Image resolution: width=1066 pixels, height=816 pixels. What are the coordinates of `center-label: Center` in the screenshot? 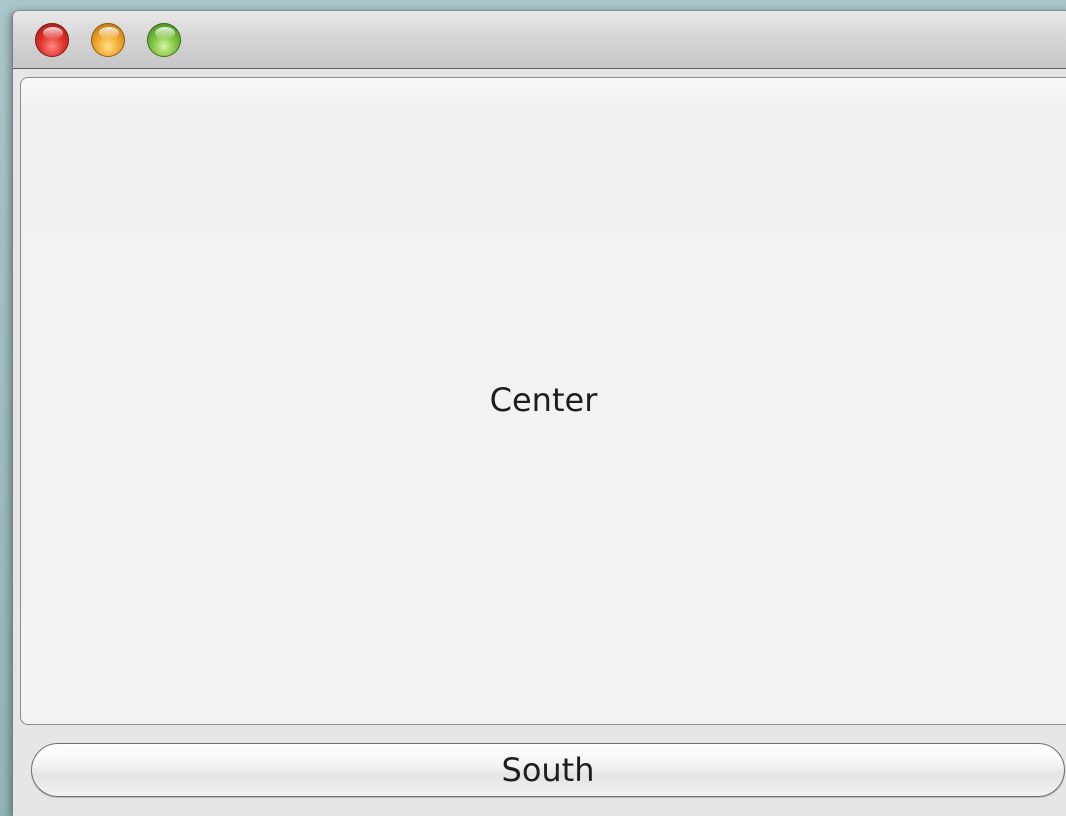 It's located at (543, 400).